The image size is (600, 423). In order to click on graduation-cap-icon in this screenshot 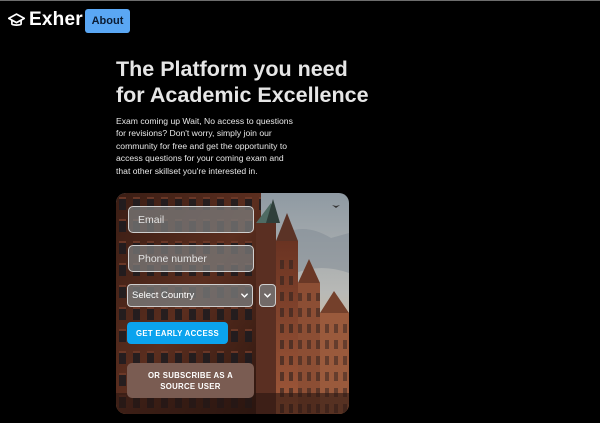, I will do `click(16, 19)`.